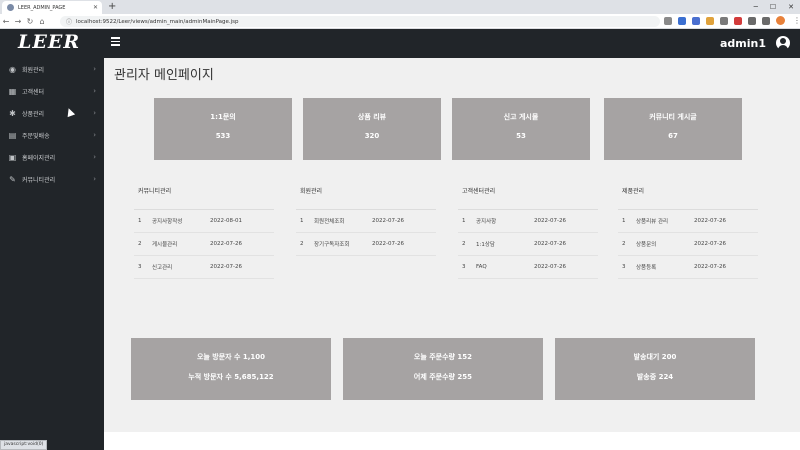 This screenshot has width=800, height=450. What do you see at coordinates (52, 113) in the screenshot?
I see `sidebar-item-products: ✱ 상품관리 ›` at bounding box center [52, 113].